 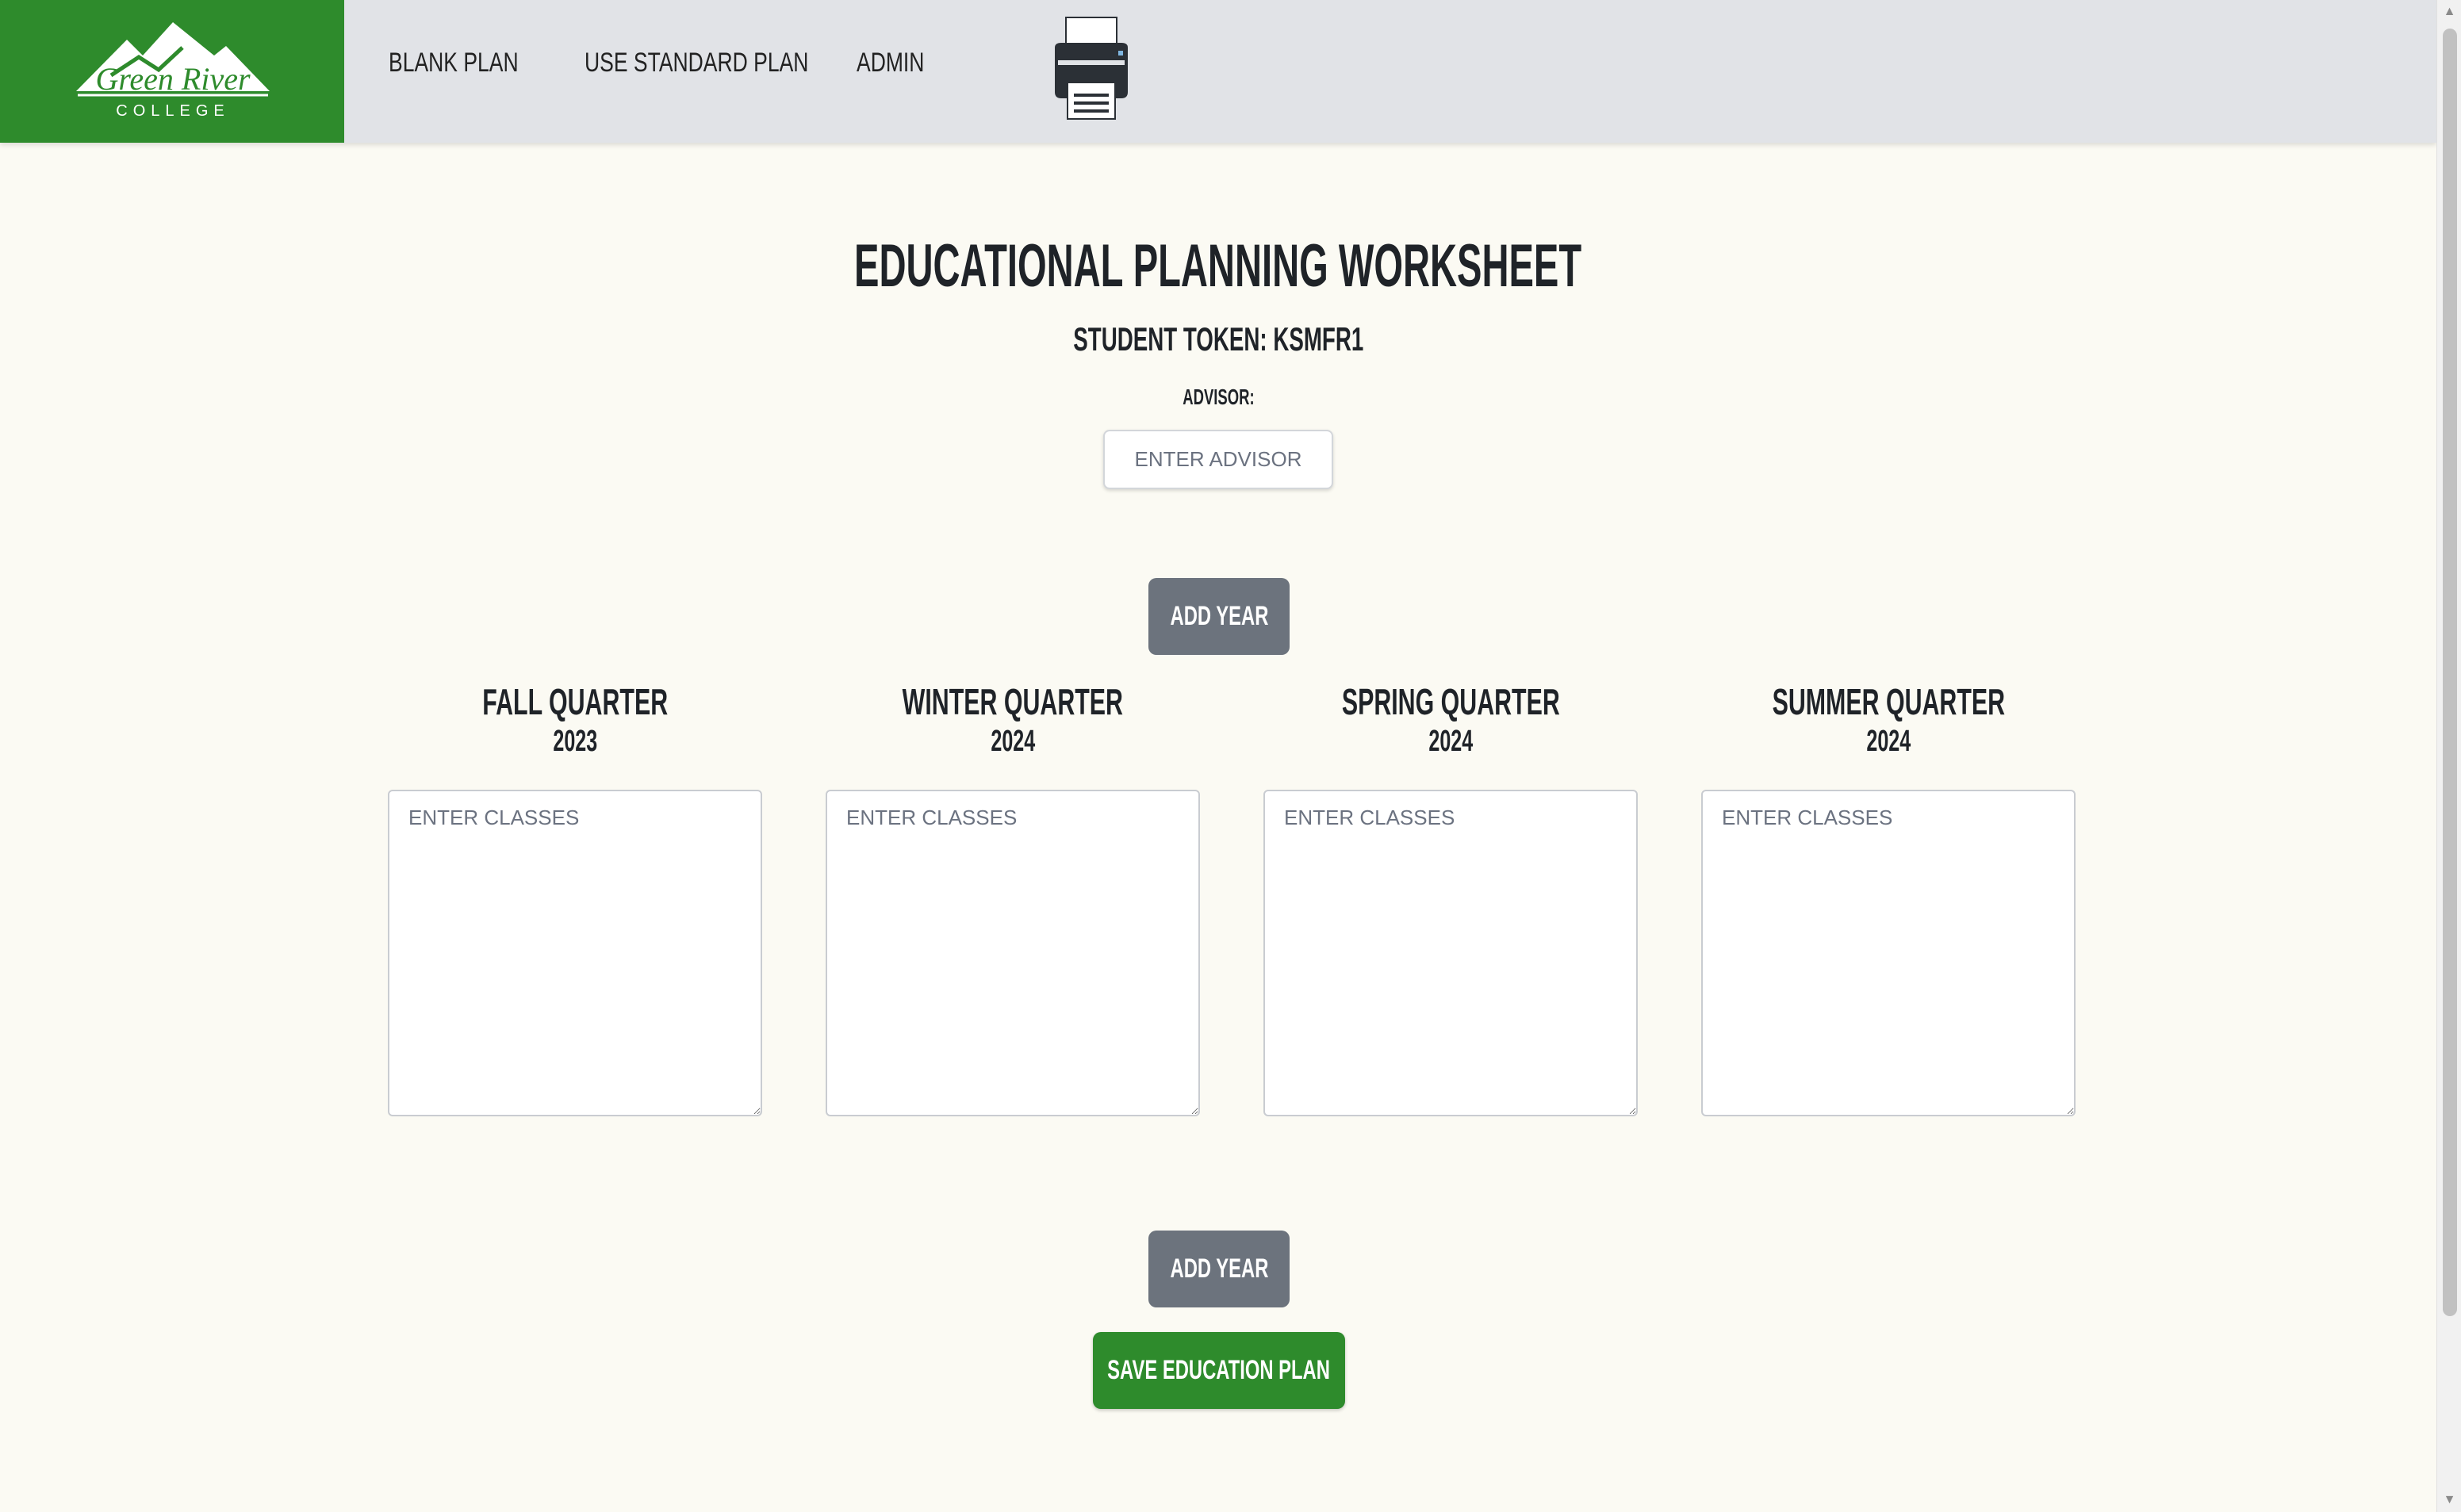 I want to click on add-year-label-bottom: Add Year, so click(x=1219, y=1269).